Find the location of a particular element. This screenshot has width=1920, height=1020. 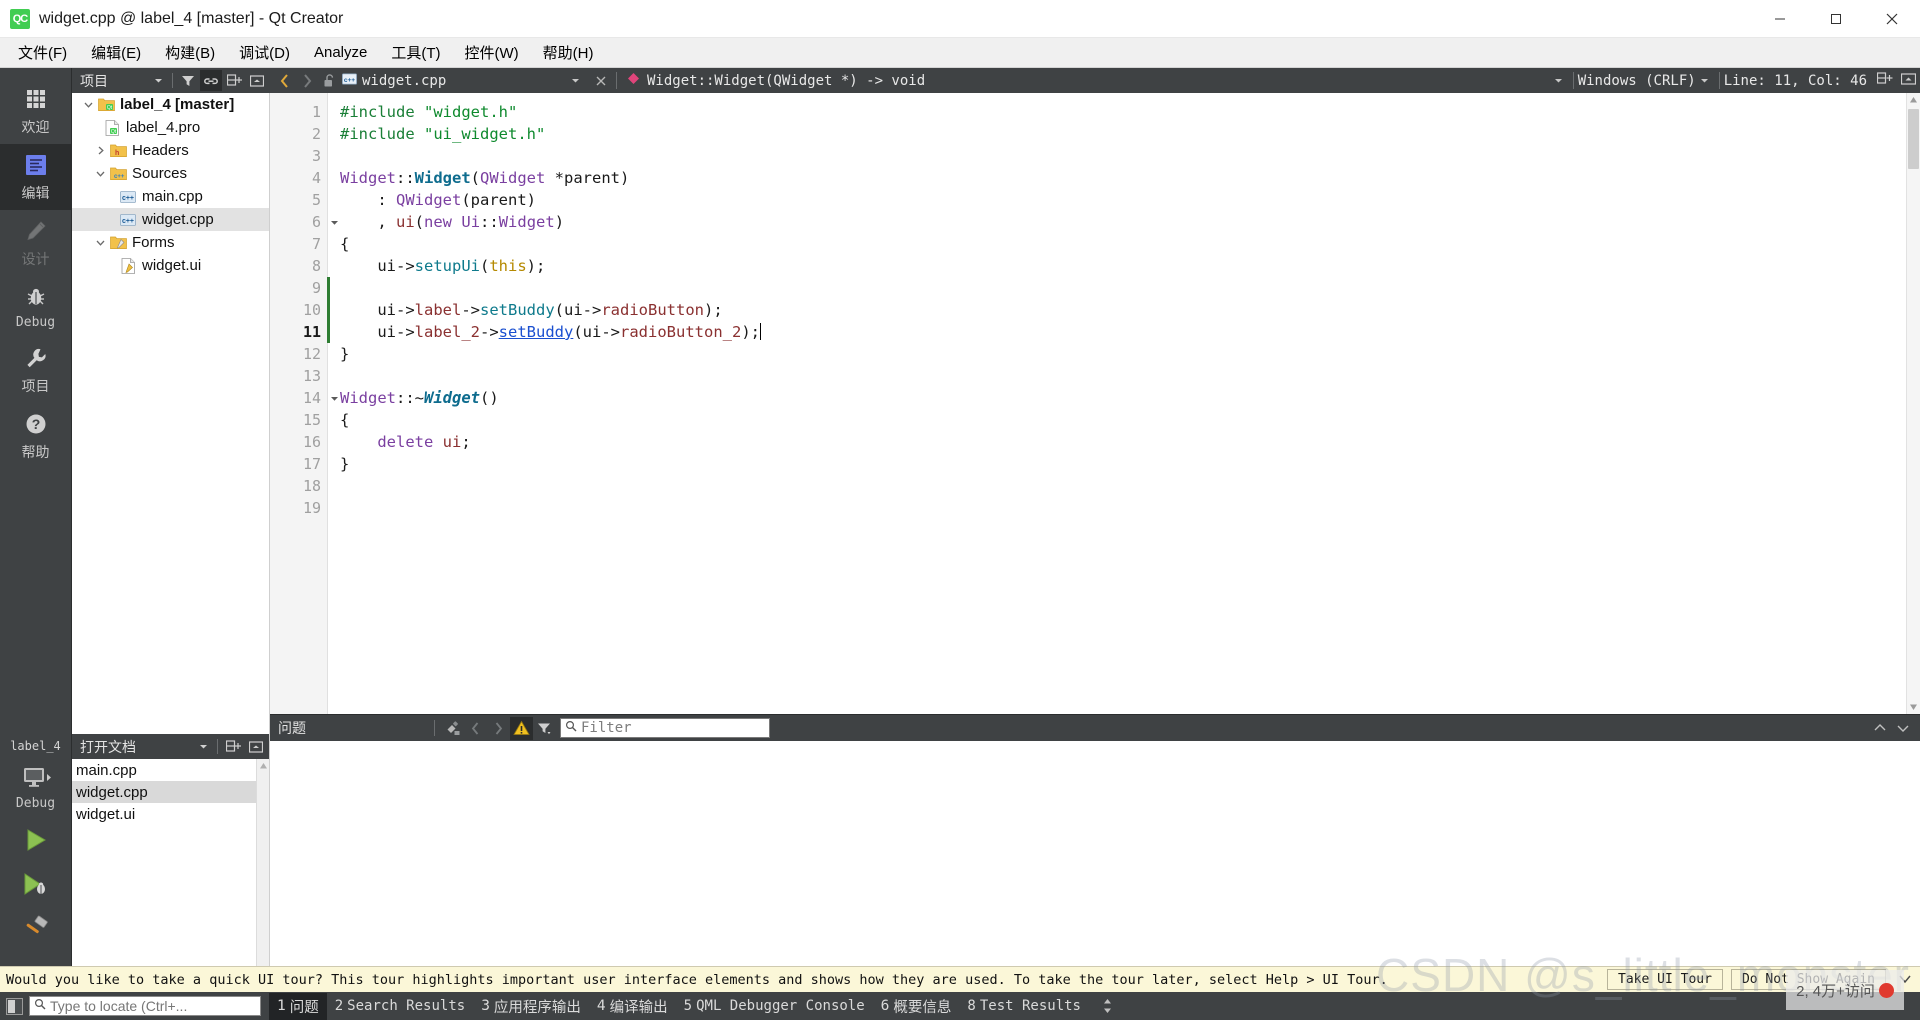

tree-node-pro-file: Qt label_4.pro is located at coordinates (170, 127).